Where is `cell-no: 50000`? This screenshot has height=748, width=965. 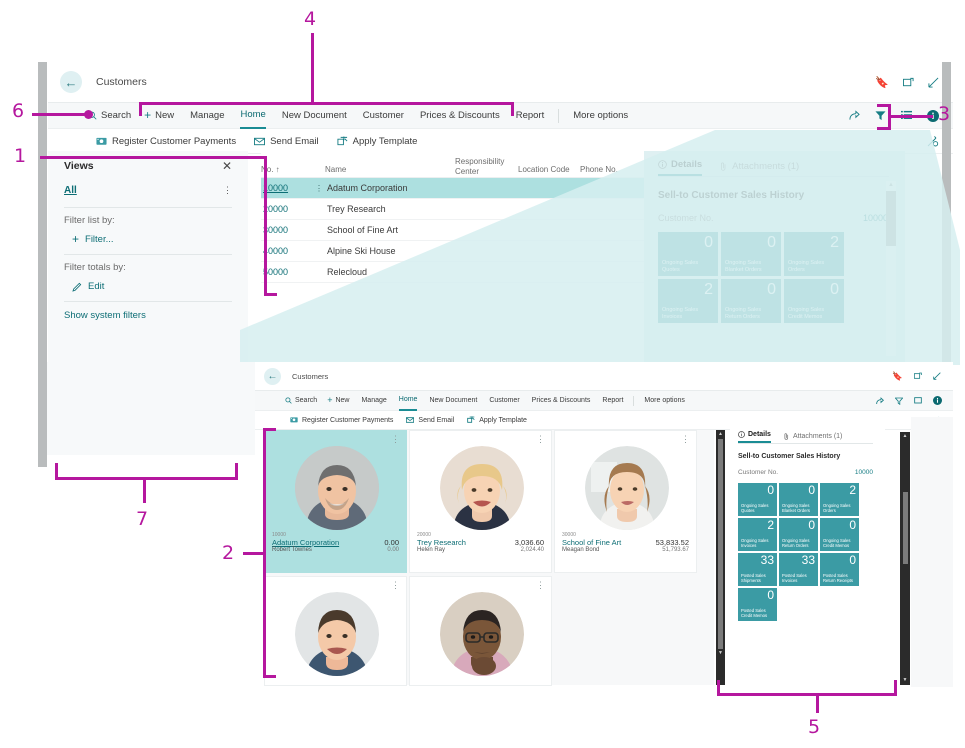
cell-no: 50000 is located at coordinates (294, 272).